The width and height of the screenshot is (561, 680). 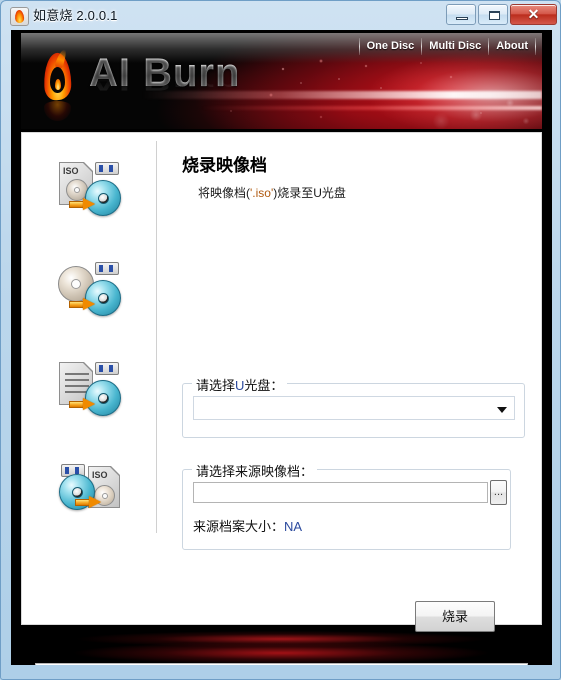 I want to click on iso-to-usb-icon: ISO, so click(x=89, y=189).